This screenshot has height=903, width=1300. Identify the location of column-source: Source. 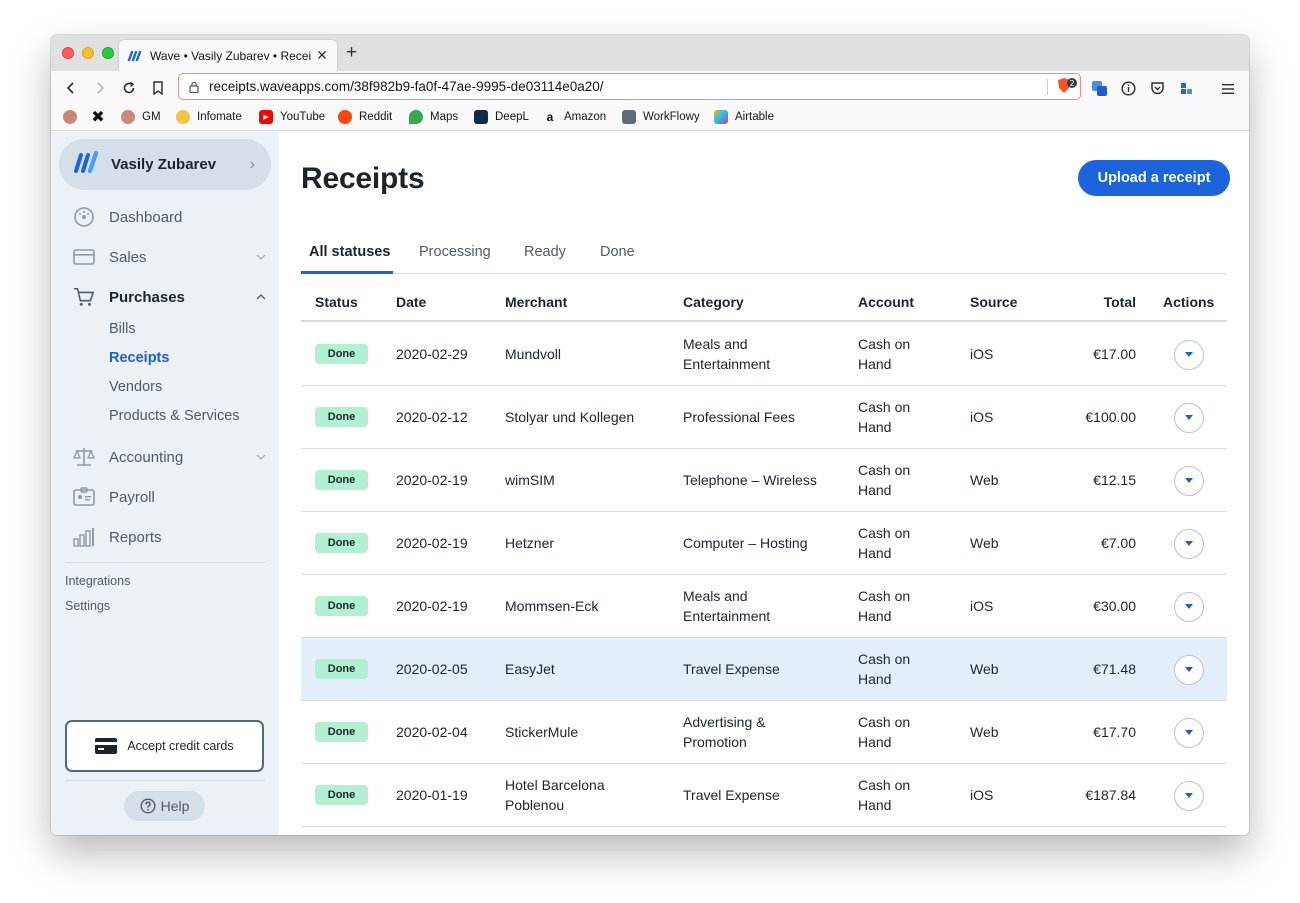
(993, 302).